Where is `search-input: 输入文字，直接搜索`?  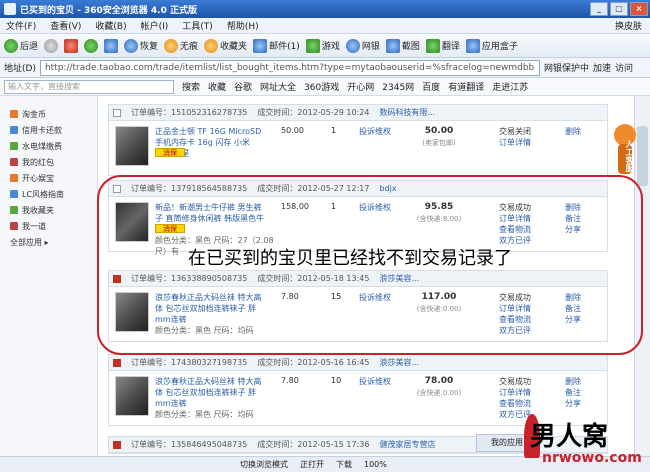
search-input: 输入文字，直接搜索 is located at coordinates (89, 86).